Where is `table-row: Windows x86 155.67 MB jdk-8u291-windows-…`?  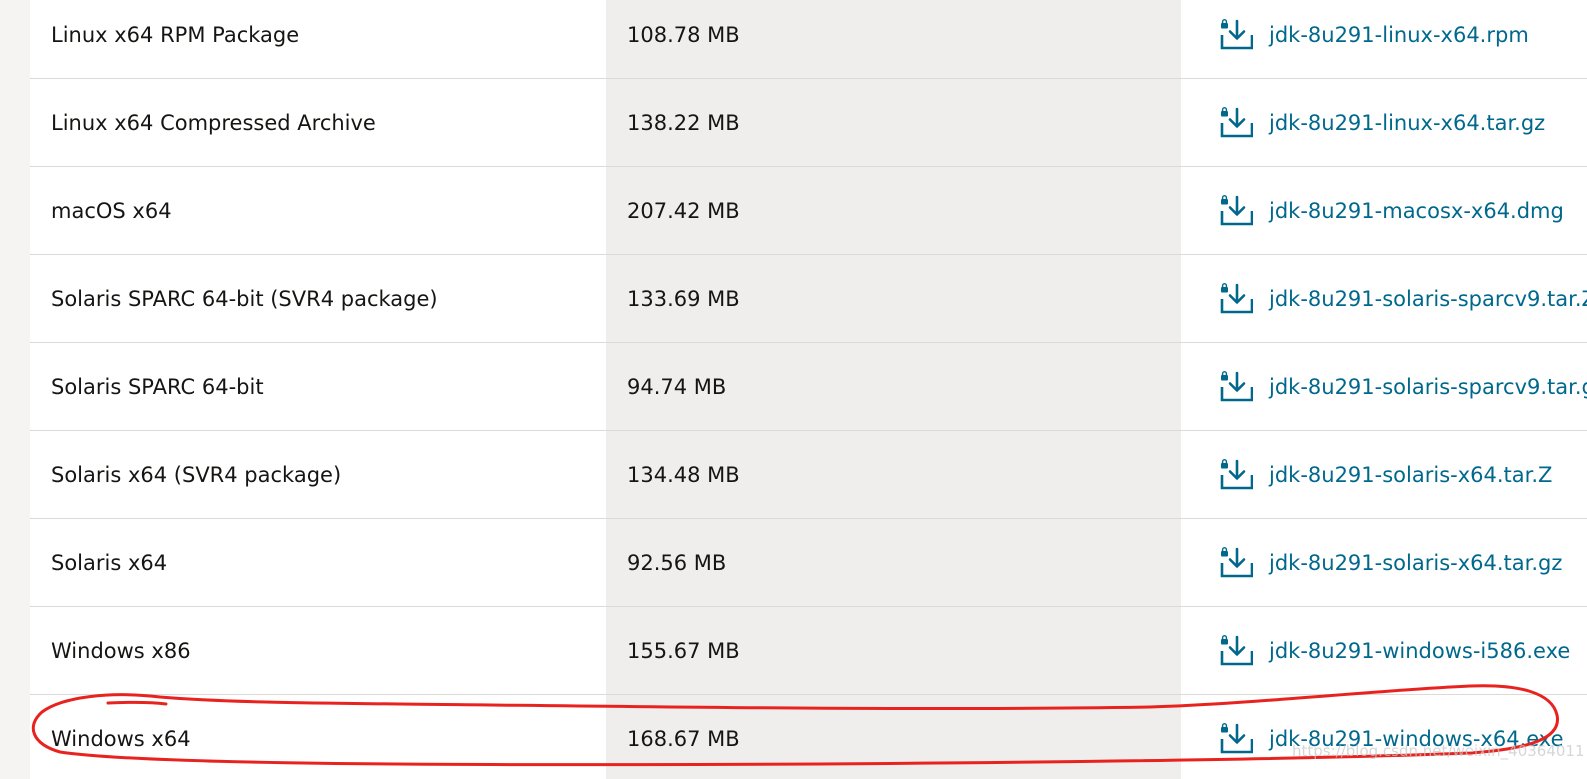
table-row: Windows x86 155.67 MB jdk-8u291-windows-… is located at coordinates (808, 651).